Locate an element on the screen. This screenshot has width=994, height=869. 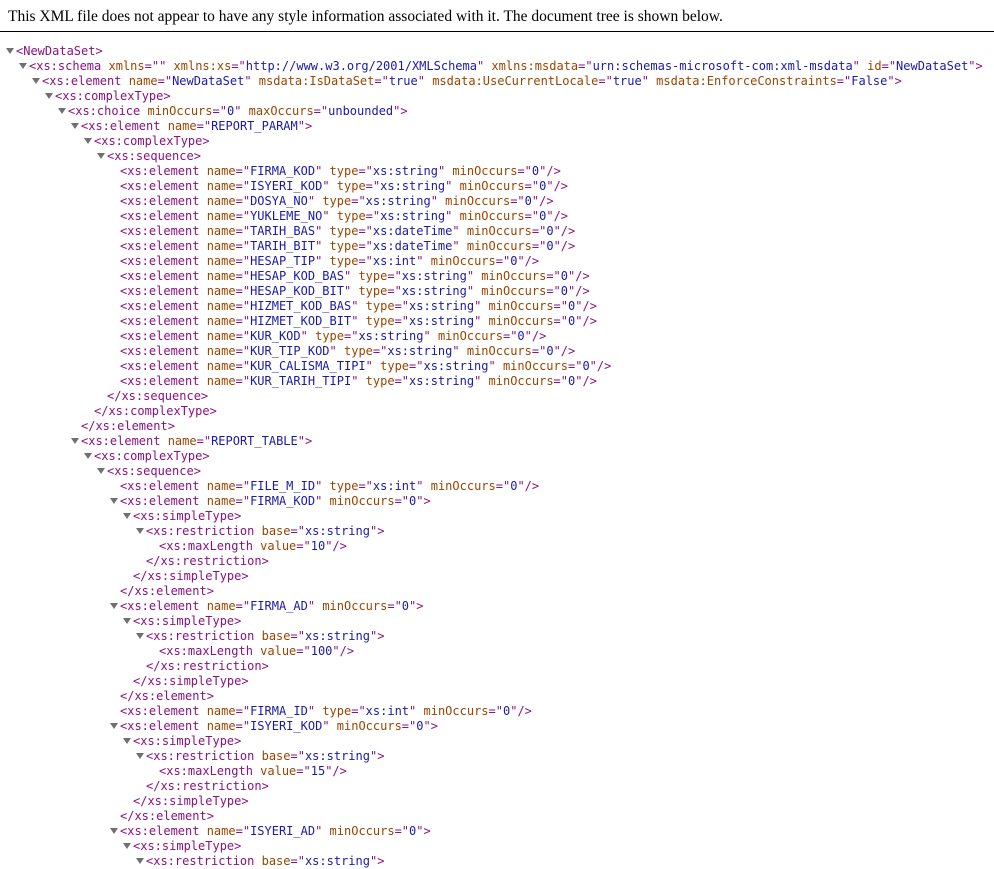
attribute-name: type is located at coordinates (354, 351).